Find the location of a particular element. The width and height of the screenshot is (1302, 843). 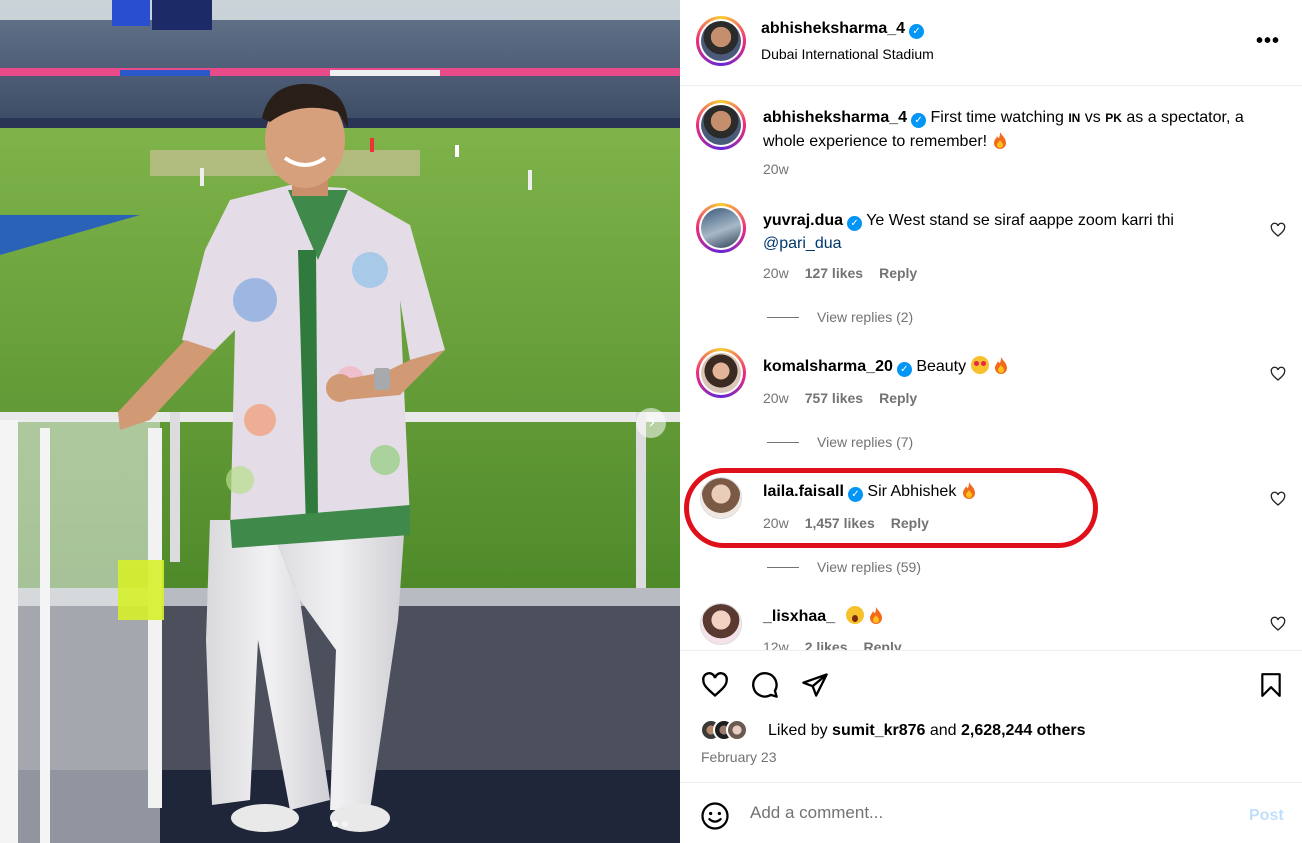

heart-eyes-emoji is located at coordinates (979, 365).